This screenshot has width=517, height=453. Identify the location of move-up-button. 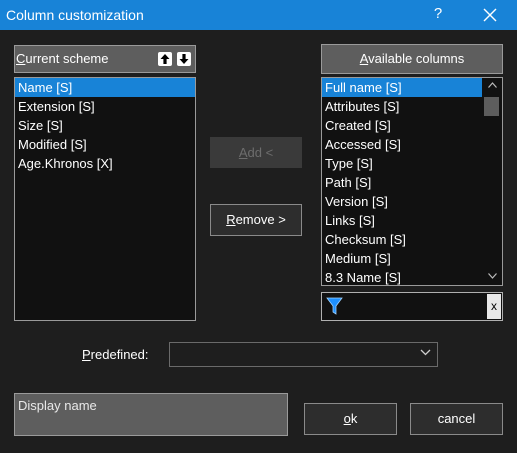
(165, 59).